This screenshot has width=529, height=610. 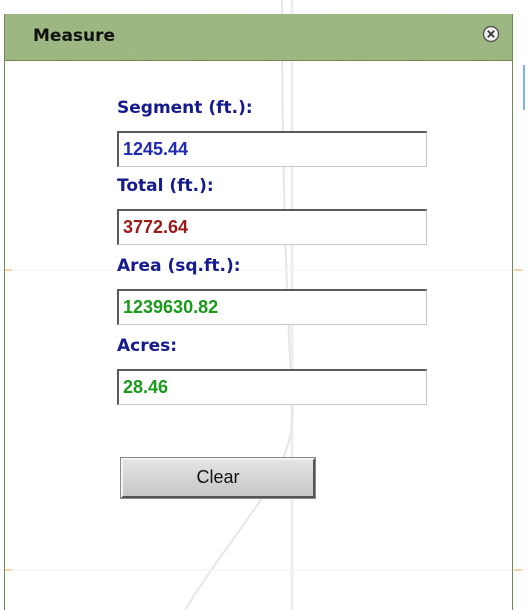 I want to click on acres-label: Acres:, so click(x=147, y=346).